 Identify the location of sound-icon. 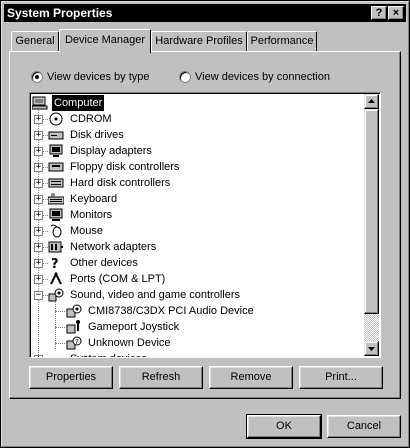
(56, 295).